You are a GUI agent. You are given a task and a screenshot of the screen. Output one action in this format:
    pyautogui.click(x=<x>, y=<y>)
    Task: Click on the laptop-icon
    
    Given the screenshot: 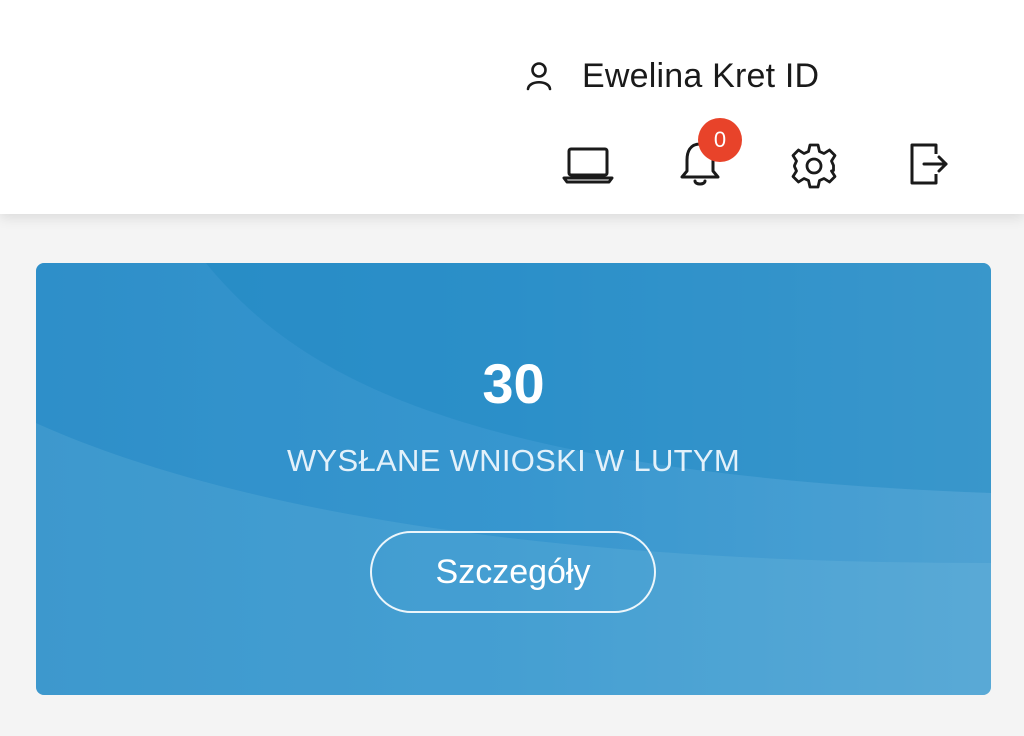 What is the action you would take?
    pyautogui.click(x=588, y=165)
    